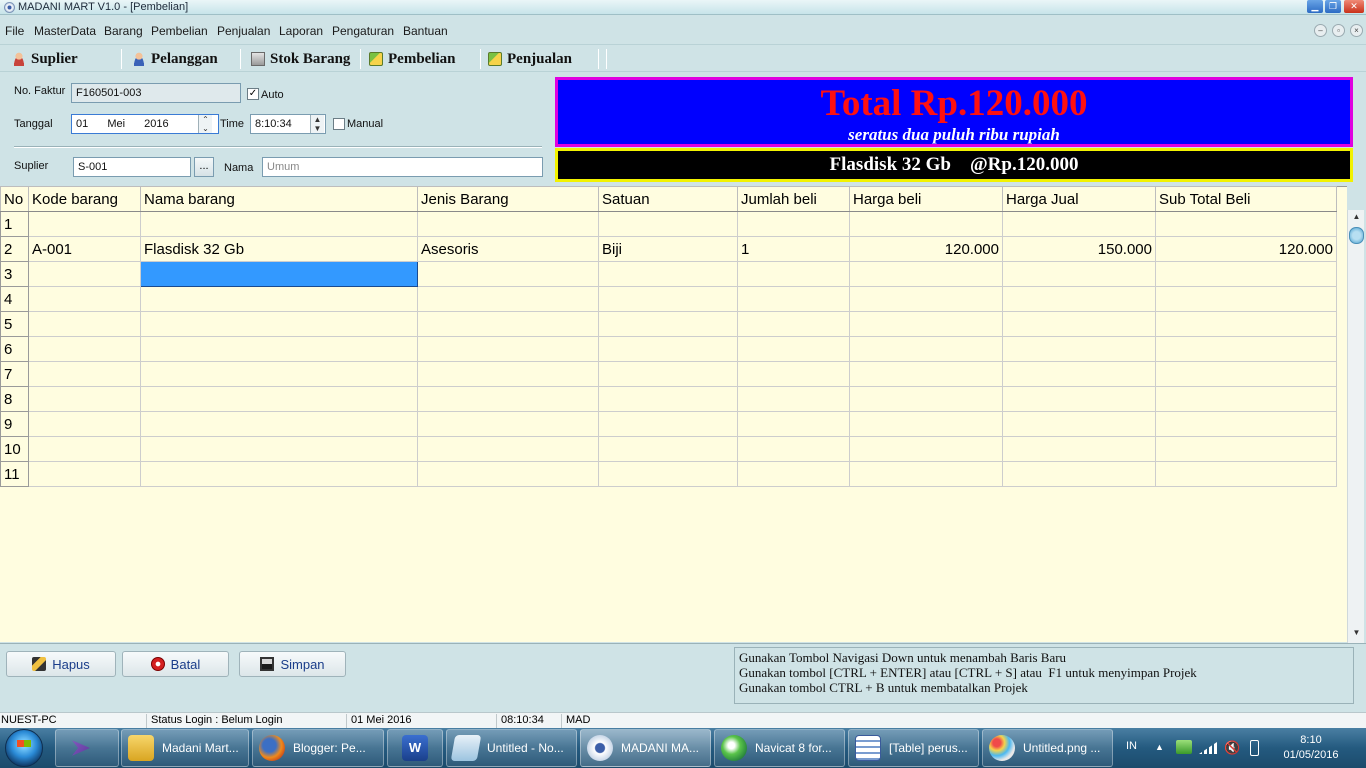  Describe the element at coordinates (1356, 30) in the screenshot. I see `mdi-close-button: ×` at that location.